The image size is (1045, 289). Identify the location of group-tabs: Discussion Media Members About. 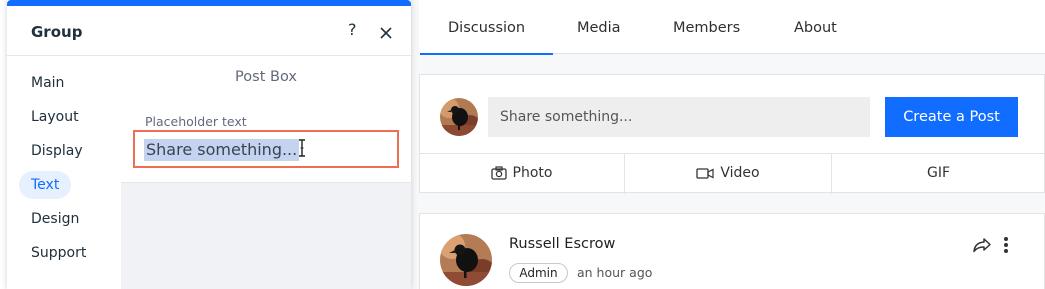
(732, 27).